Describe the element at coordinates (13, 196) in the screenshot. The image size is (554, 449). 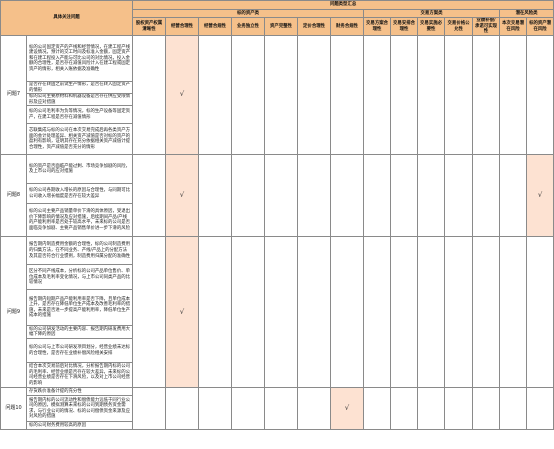
I see `question-label: 问题8` at that location.